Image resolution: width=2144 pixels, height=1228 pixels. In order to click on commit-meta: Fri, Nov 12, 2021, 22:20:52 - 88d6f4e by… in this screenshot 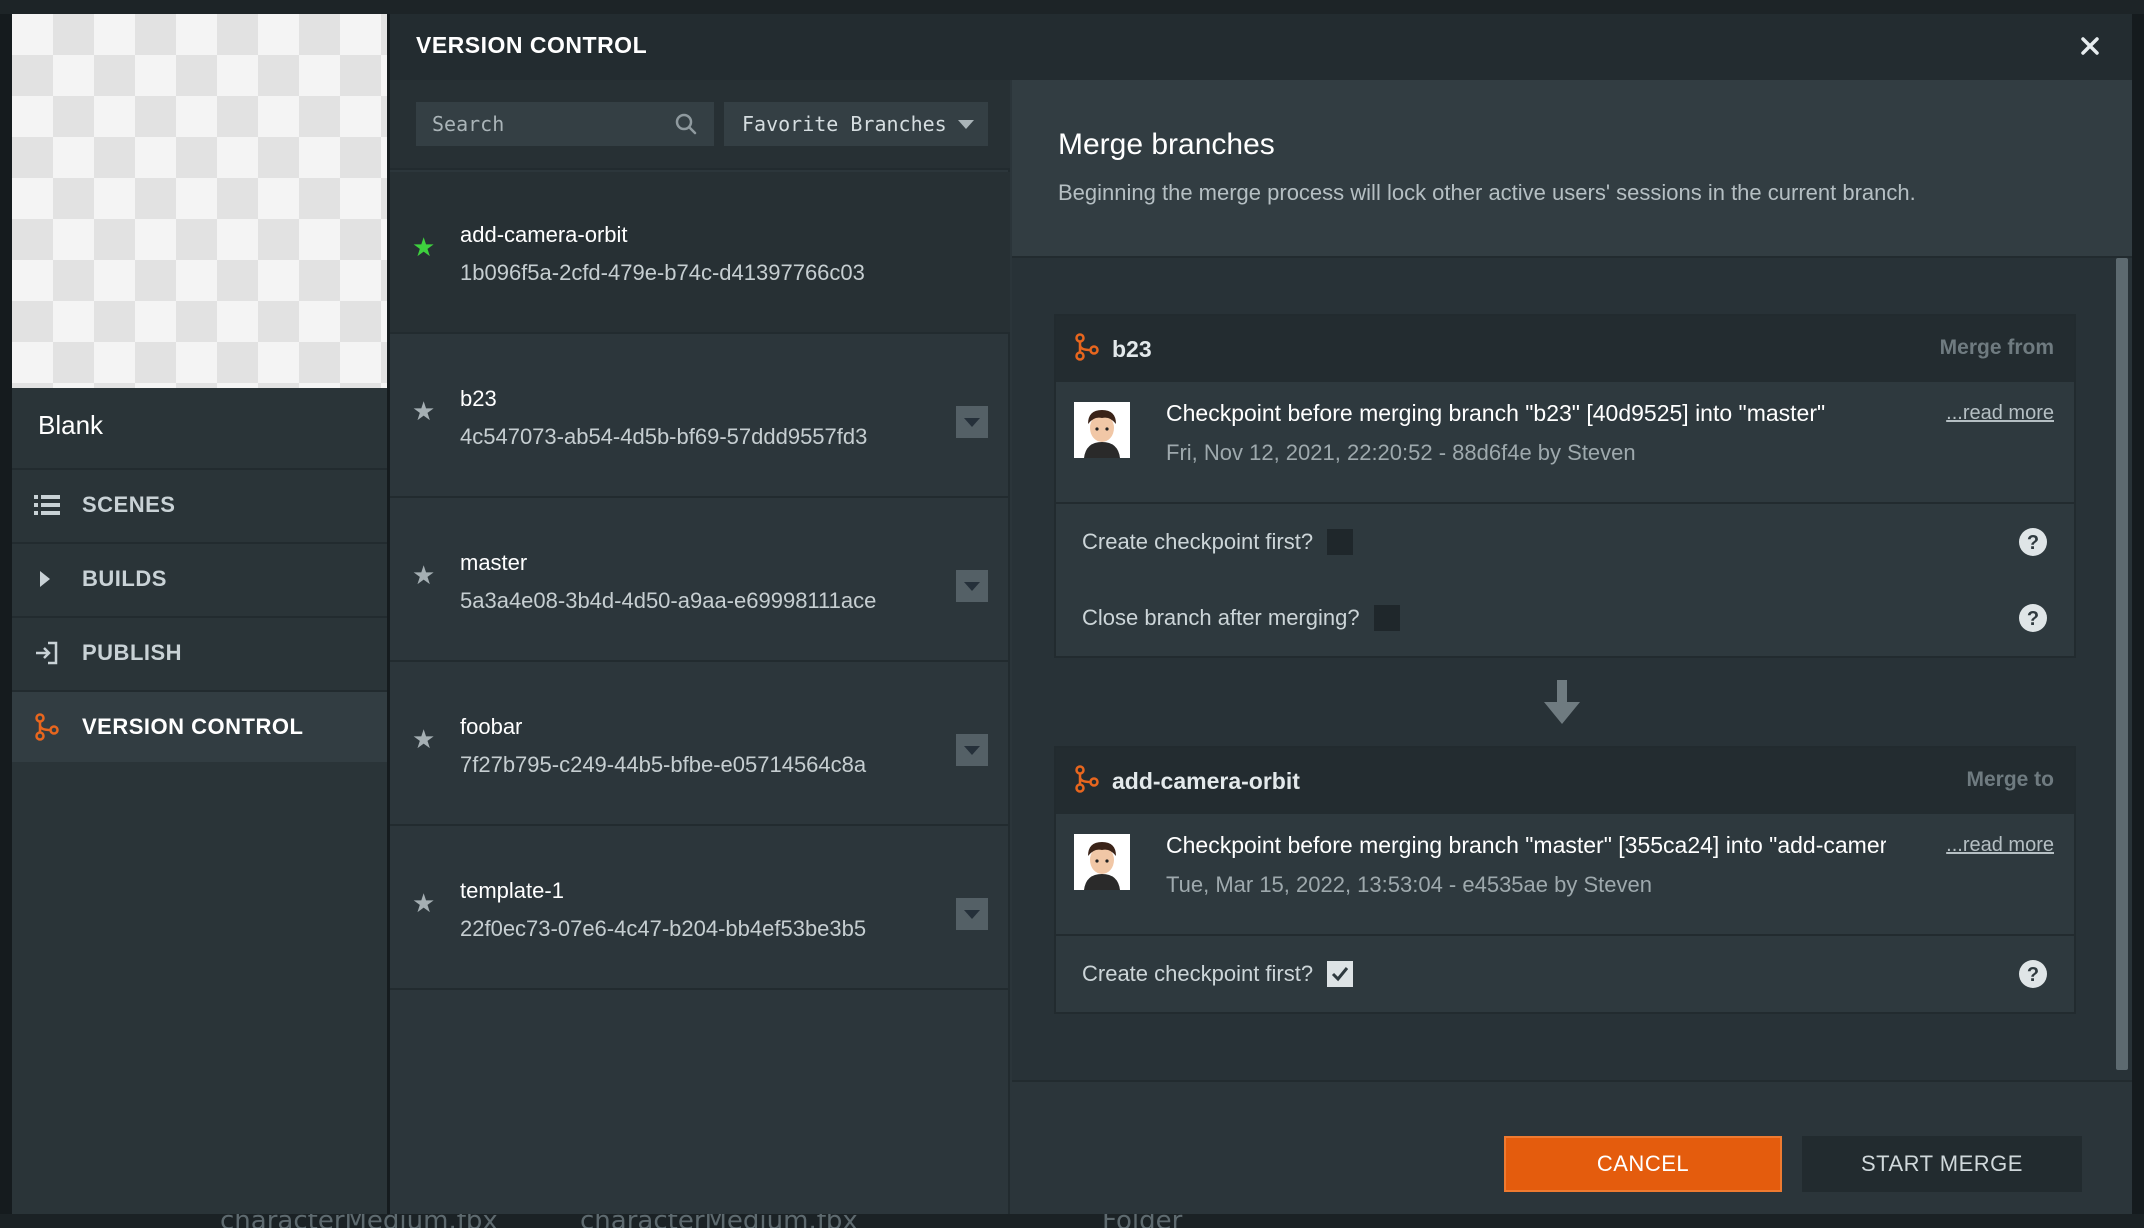, I will do `click(1401, 452)`.